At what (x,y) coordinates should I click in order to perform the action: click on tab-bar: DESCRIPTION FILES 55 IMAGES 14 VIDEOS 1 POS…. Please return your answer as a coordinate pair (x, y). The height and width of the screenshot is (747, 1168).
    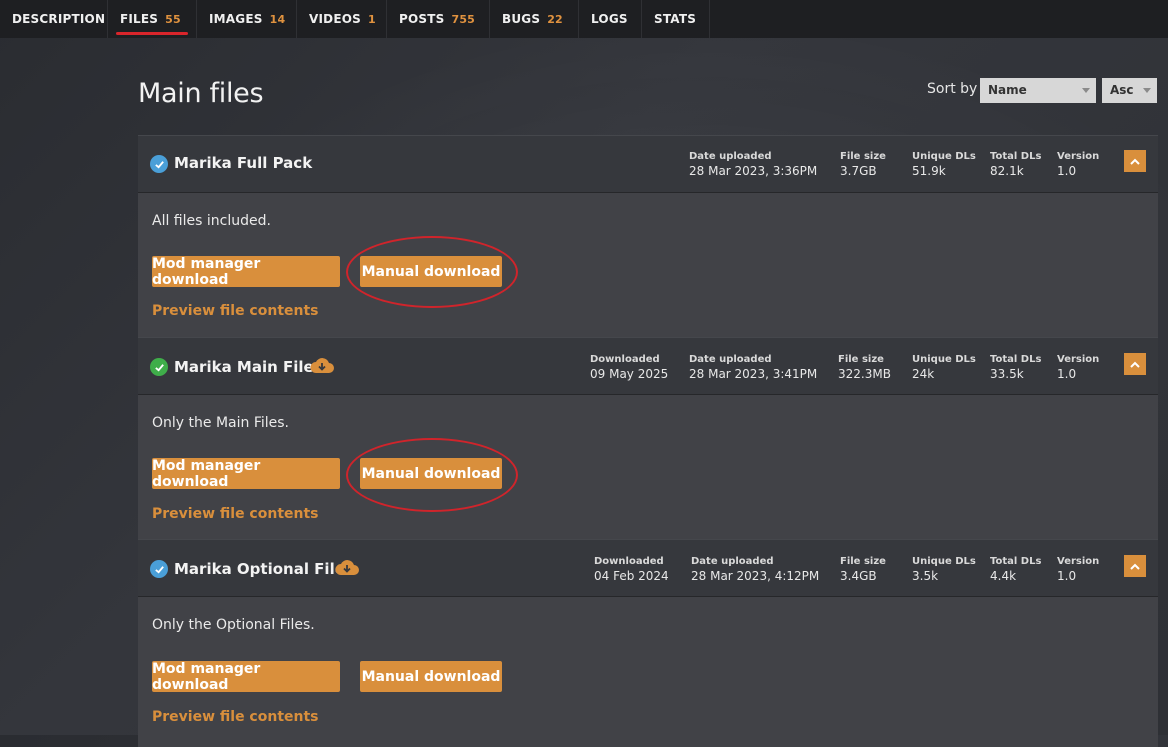
    Looking at the image, I should click on (584, 19).